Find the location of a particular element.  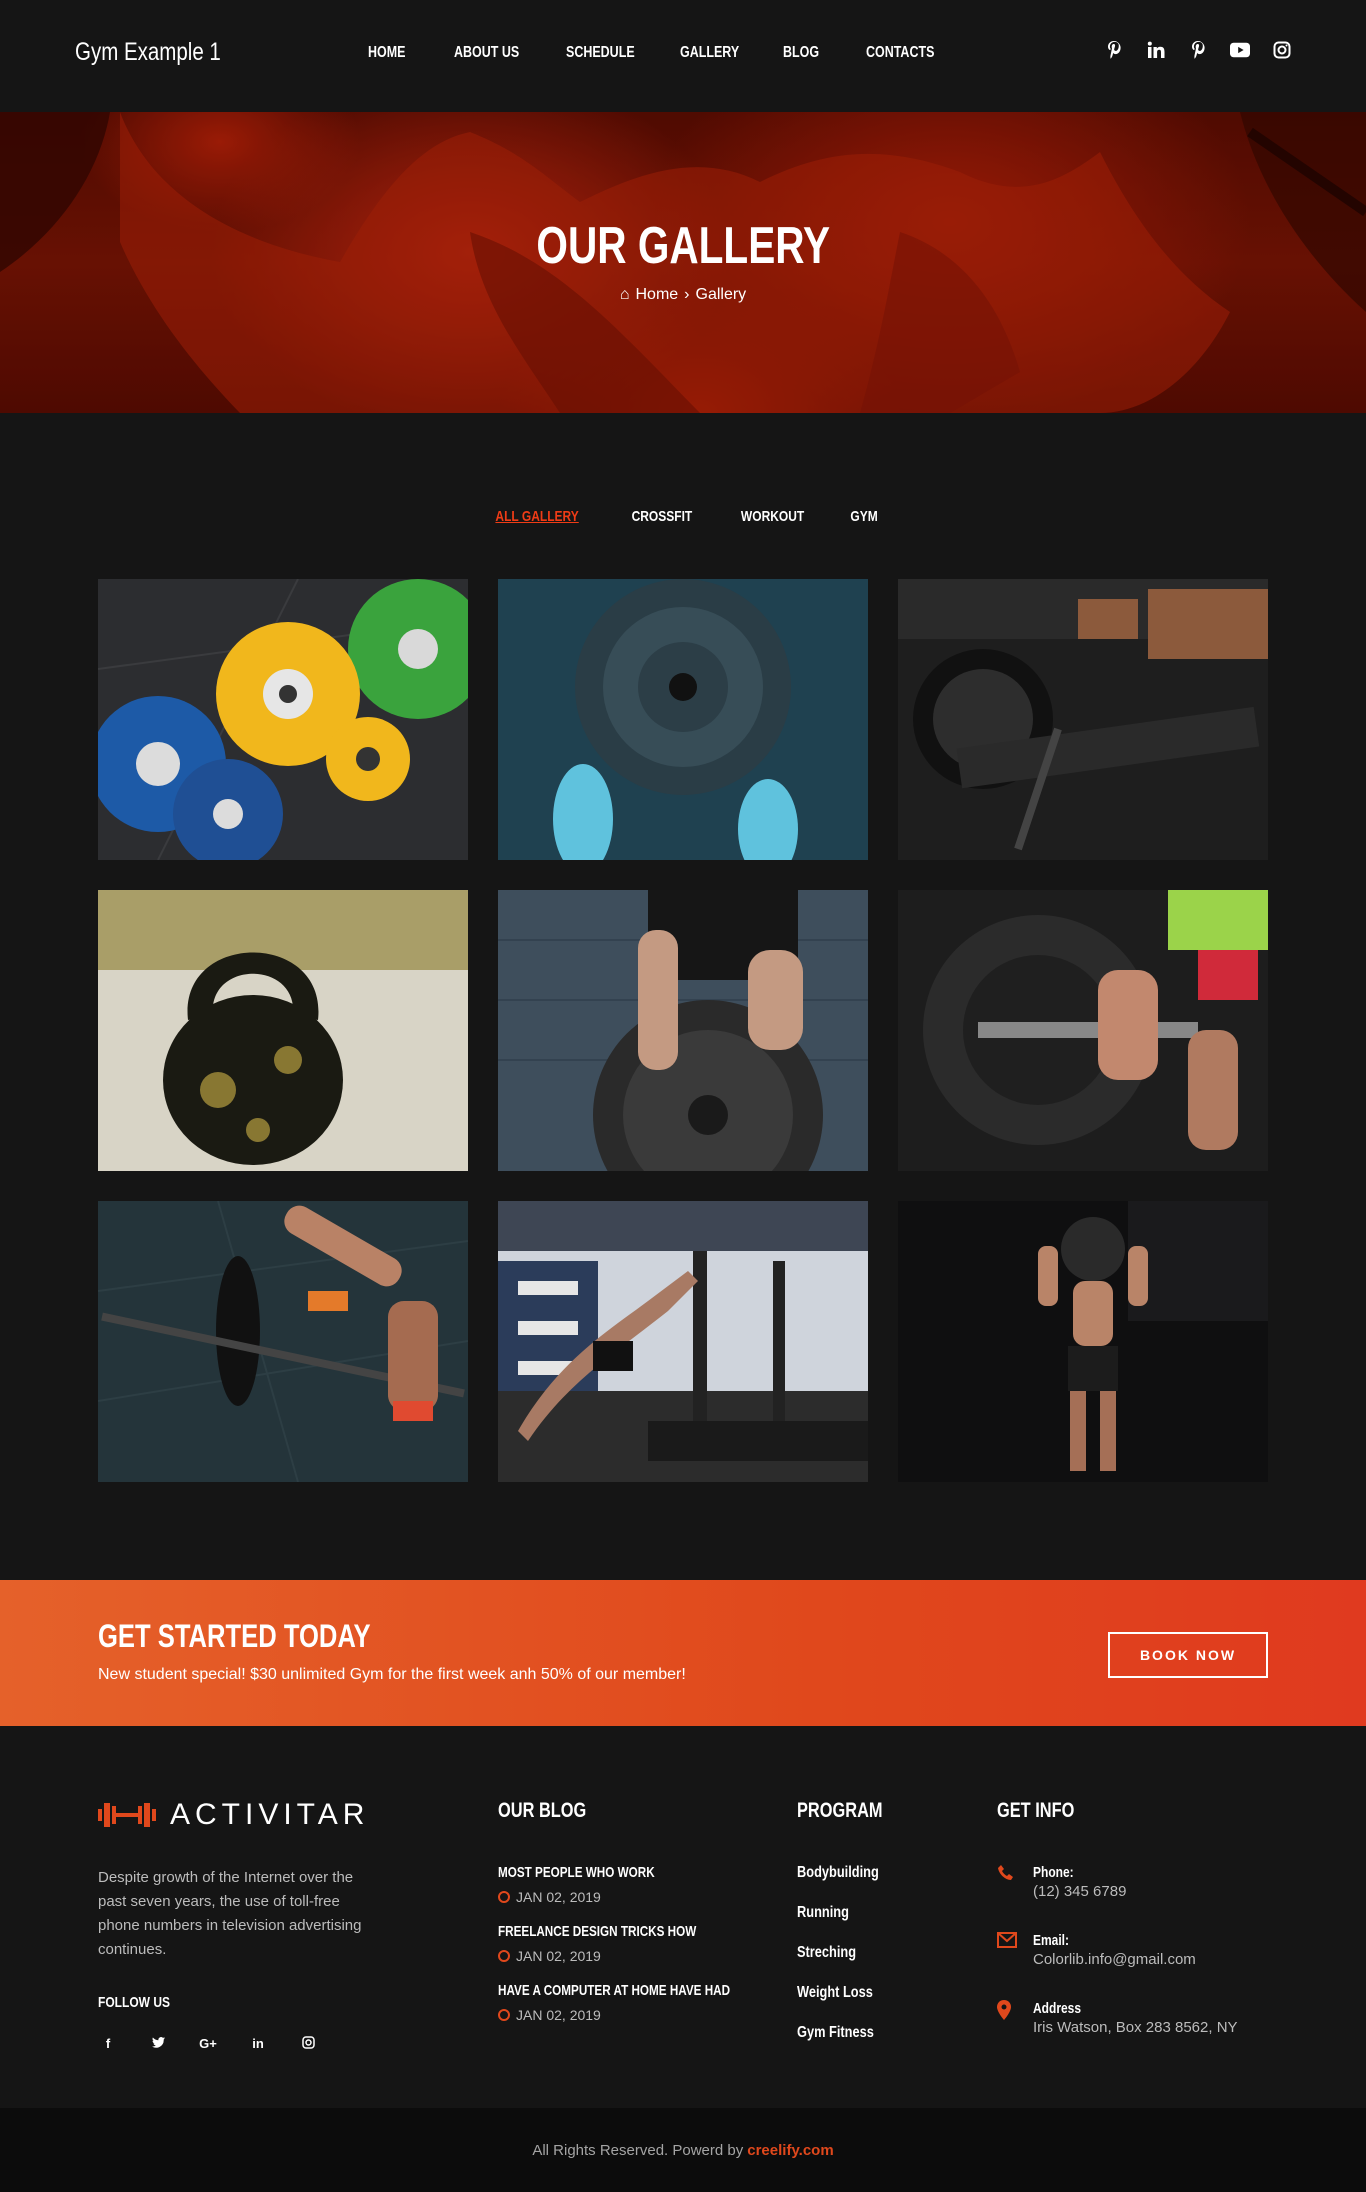

program-link-bodybuilding: Bodybuilding is located at coordinates (838, 1875).